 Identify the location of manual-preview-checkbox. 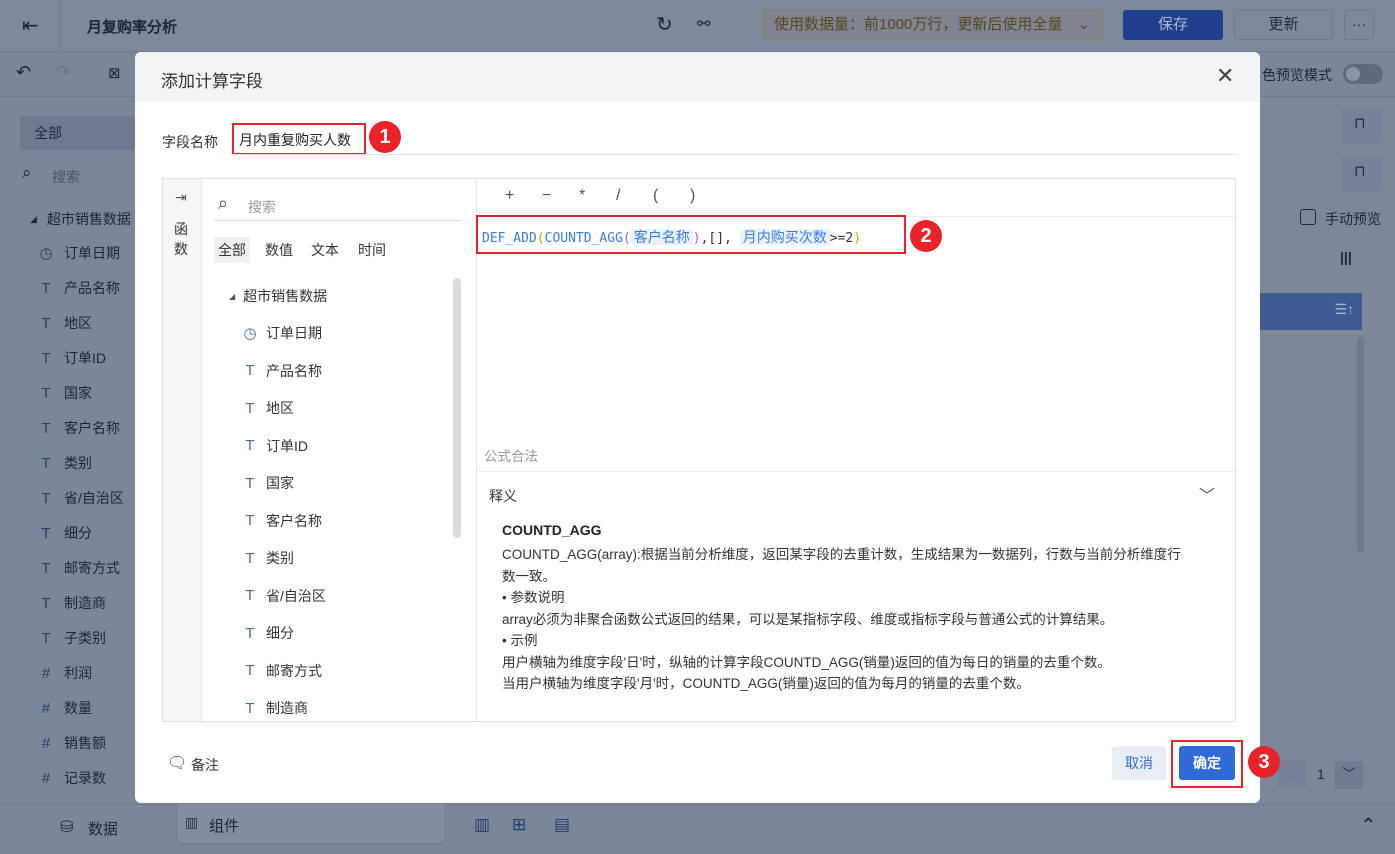
(1308, 217).